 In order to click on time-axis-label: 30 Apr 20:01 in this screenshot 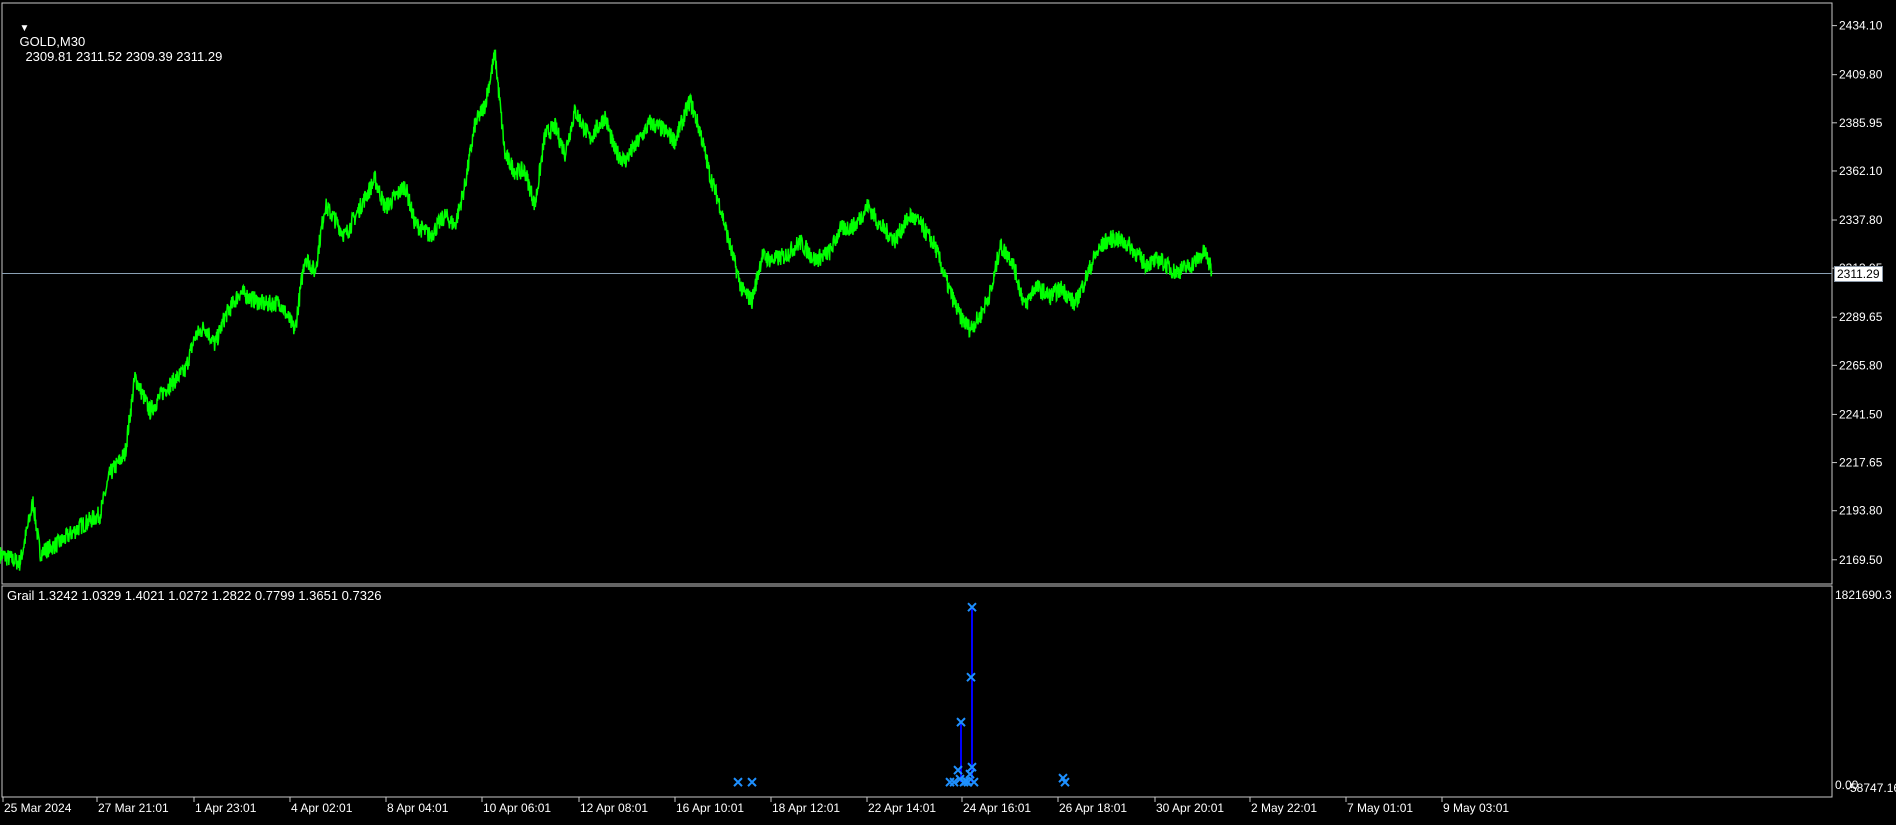, I will do `click(1190, 808)`.